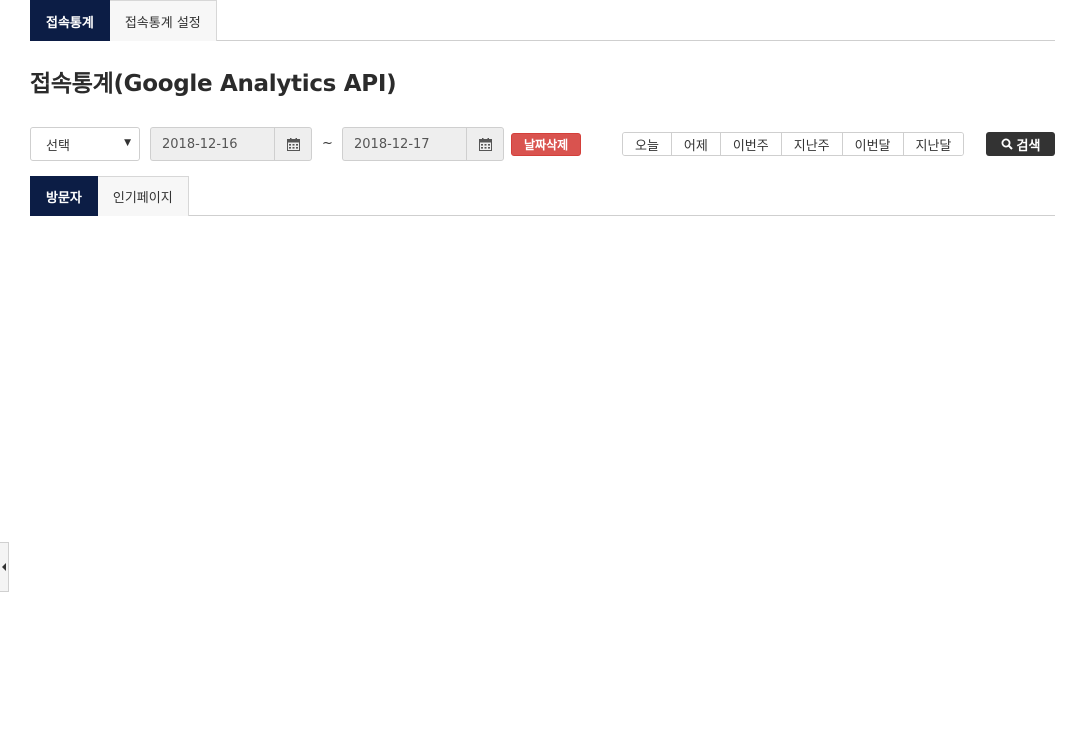 The height and width of the screenshot is (748, 1071). Describe the element at coordinates (873, 144) in the screenshot. I see `quick-range-this-month: 이번달` at that location.